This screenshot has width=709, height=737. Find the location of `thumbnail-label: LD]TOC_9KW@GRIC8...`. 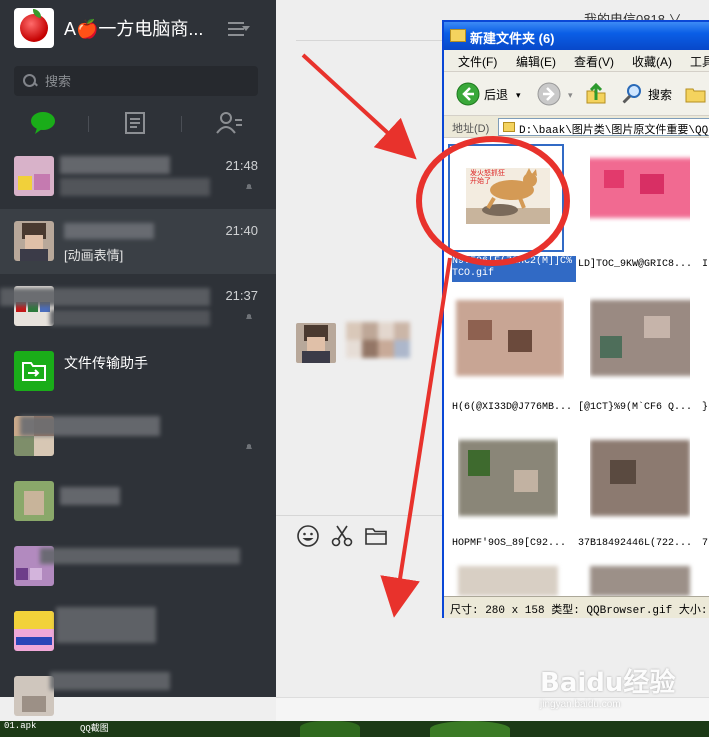

thumbnail-label: LD]TOC_9KW@GRIC8... is located at coordinates (635, 264).